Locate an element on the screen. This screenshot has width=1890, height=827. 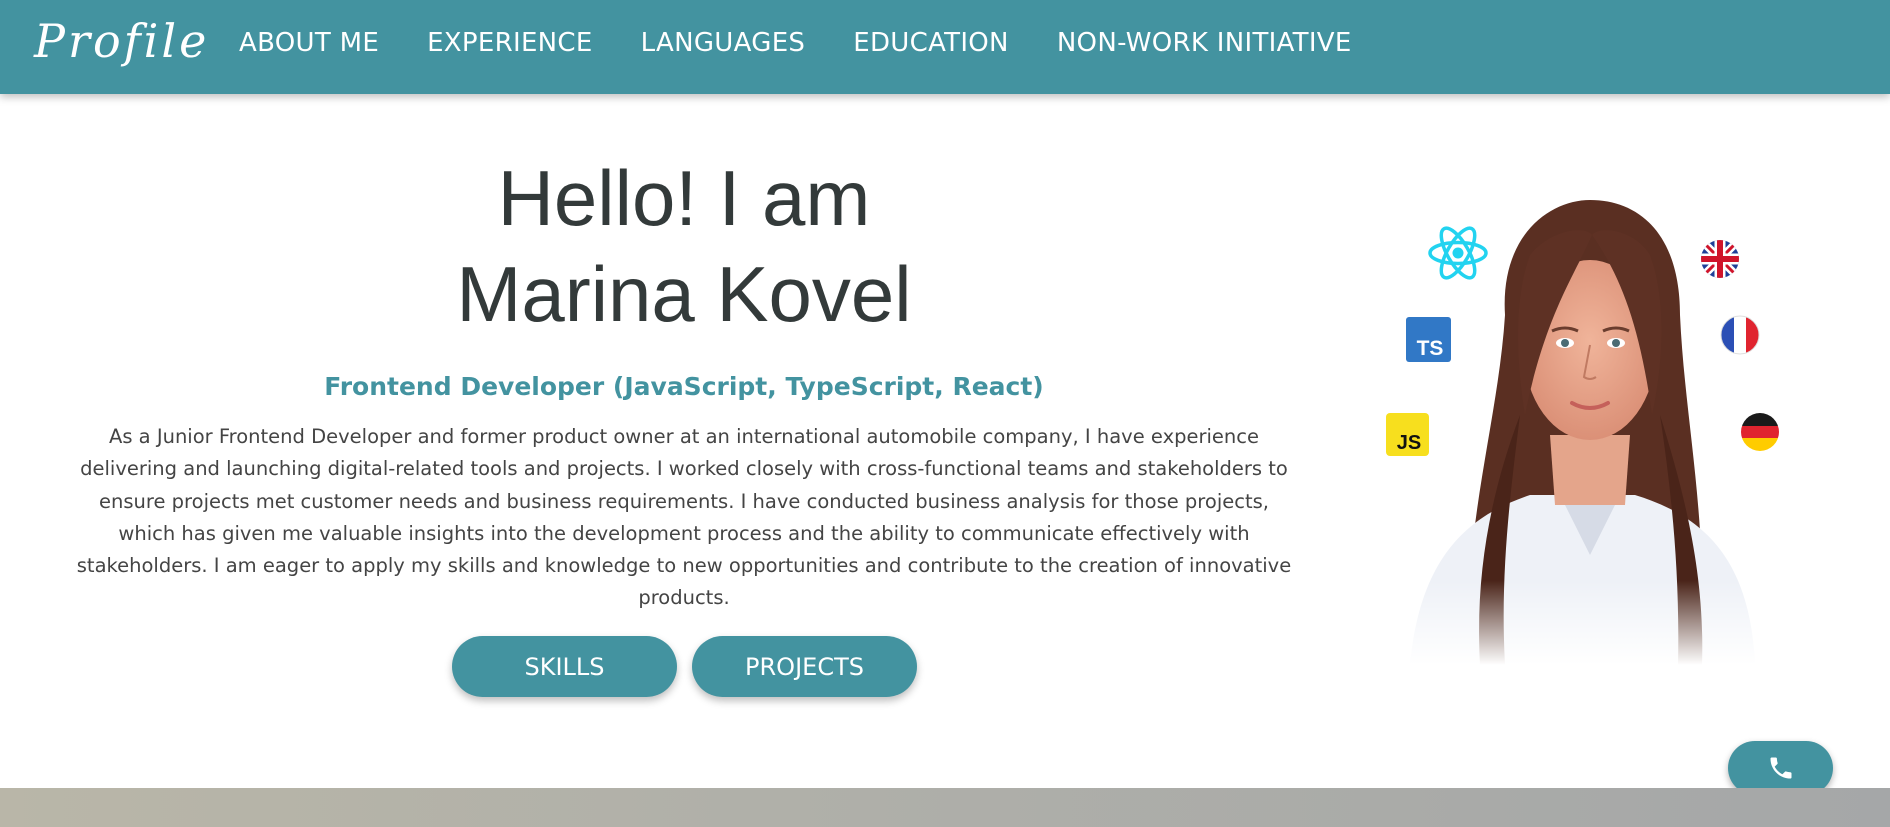
germany-flag-icon is located at coordinates (1760, 432).